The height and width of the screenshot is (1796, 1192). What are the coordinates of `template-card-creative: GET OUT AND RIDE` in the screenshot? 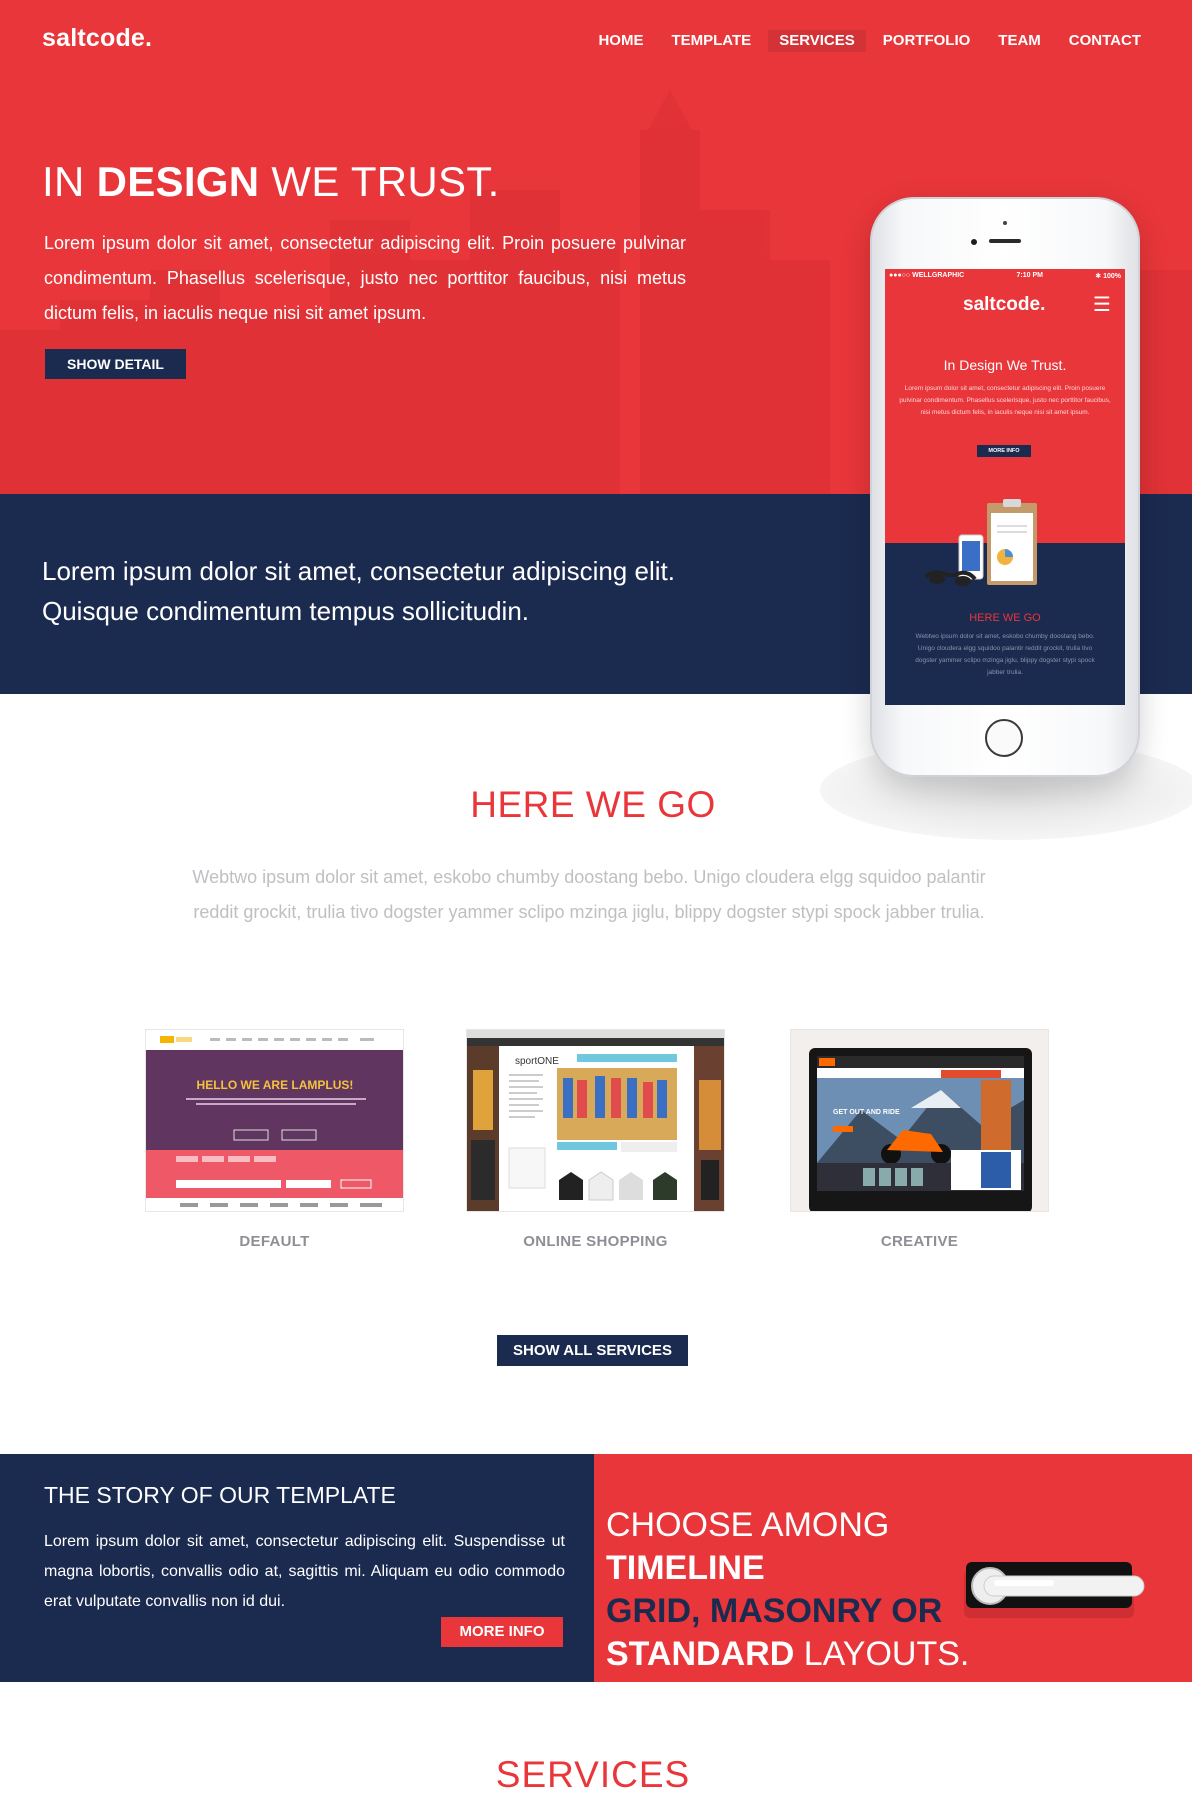 It's located at (919, 1120).